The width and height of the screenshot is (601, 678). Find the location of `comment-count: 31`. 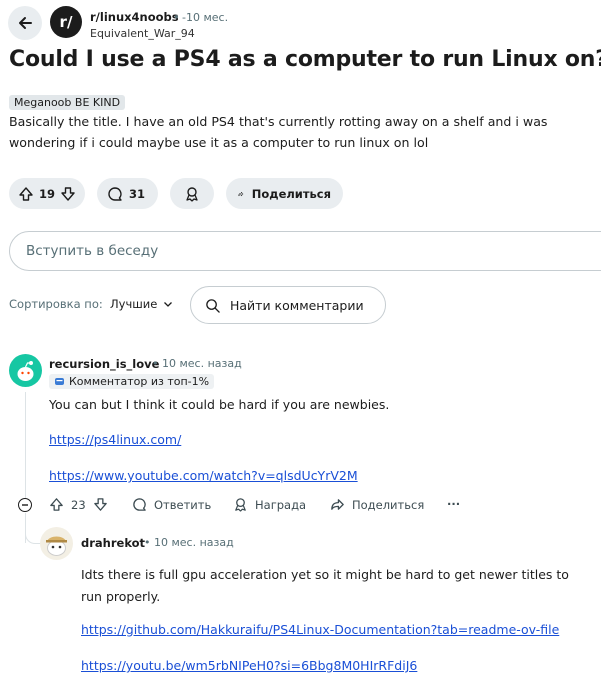

comment-count: 31 is located at coordinates (137, 193).